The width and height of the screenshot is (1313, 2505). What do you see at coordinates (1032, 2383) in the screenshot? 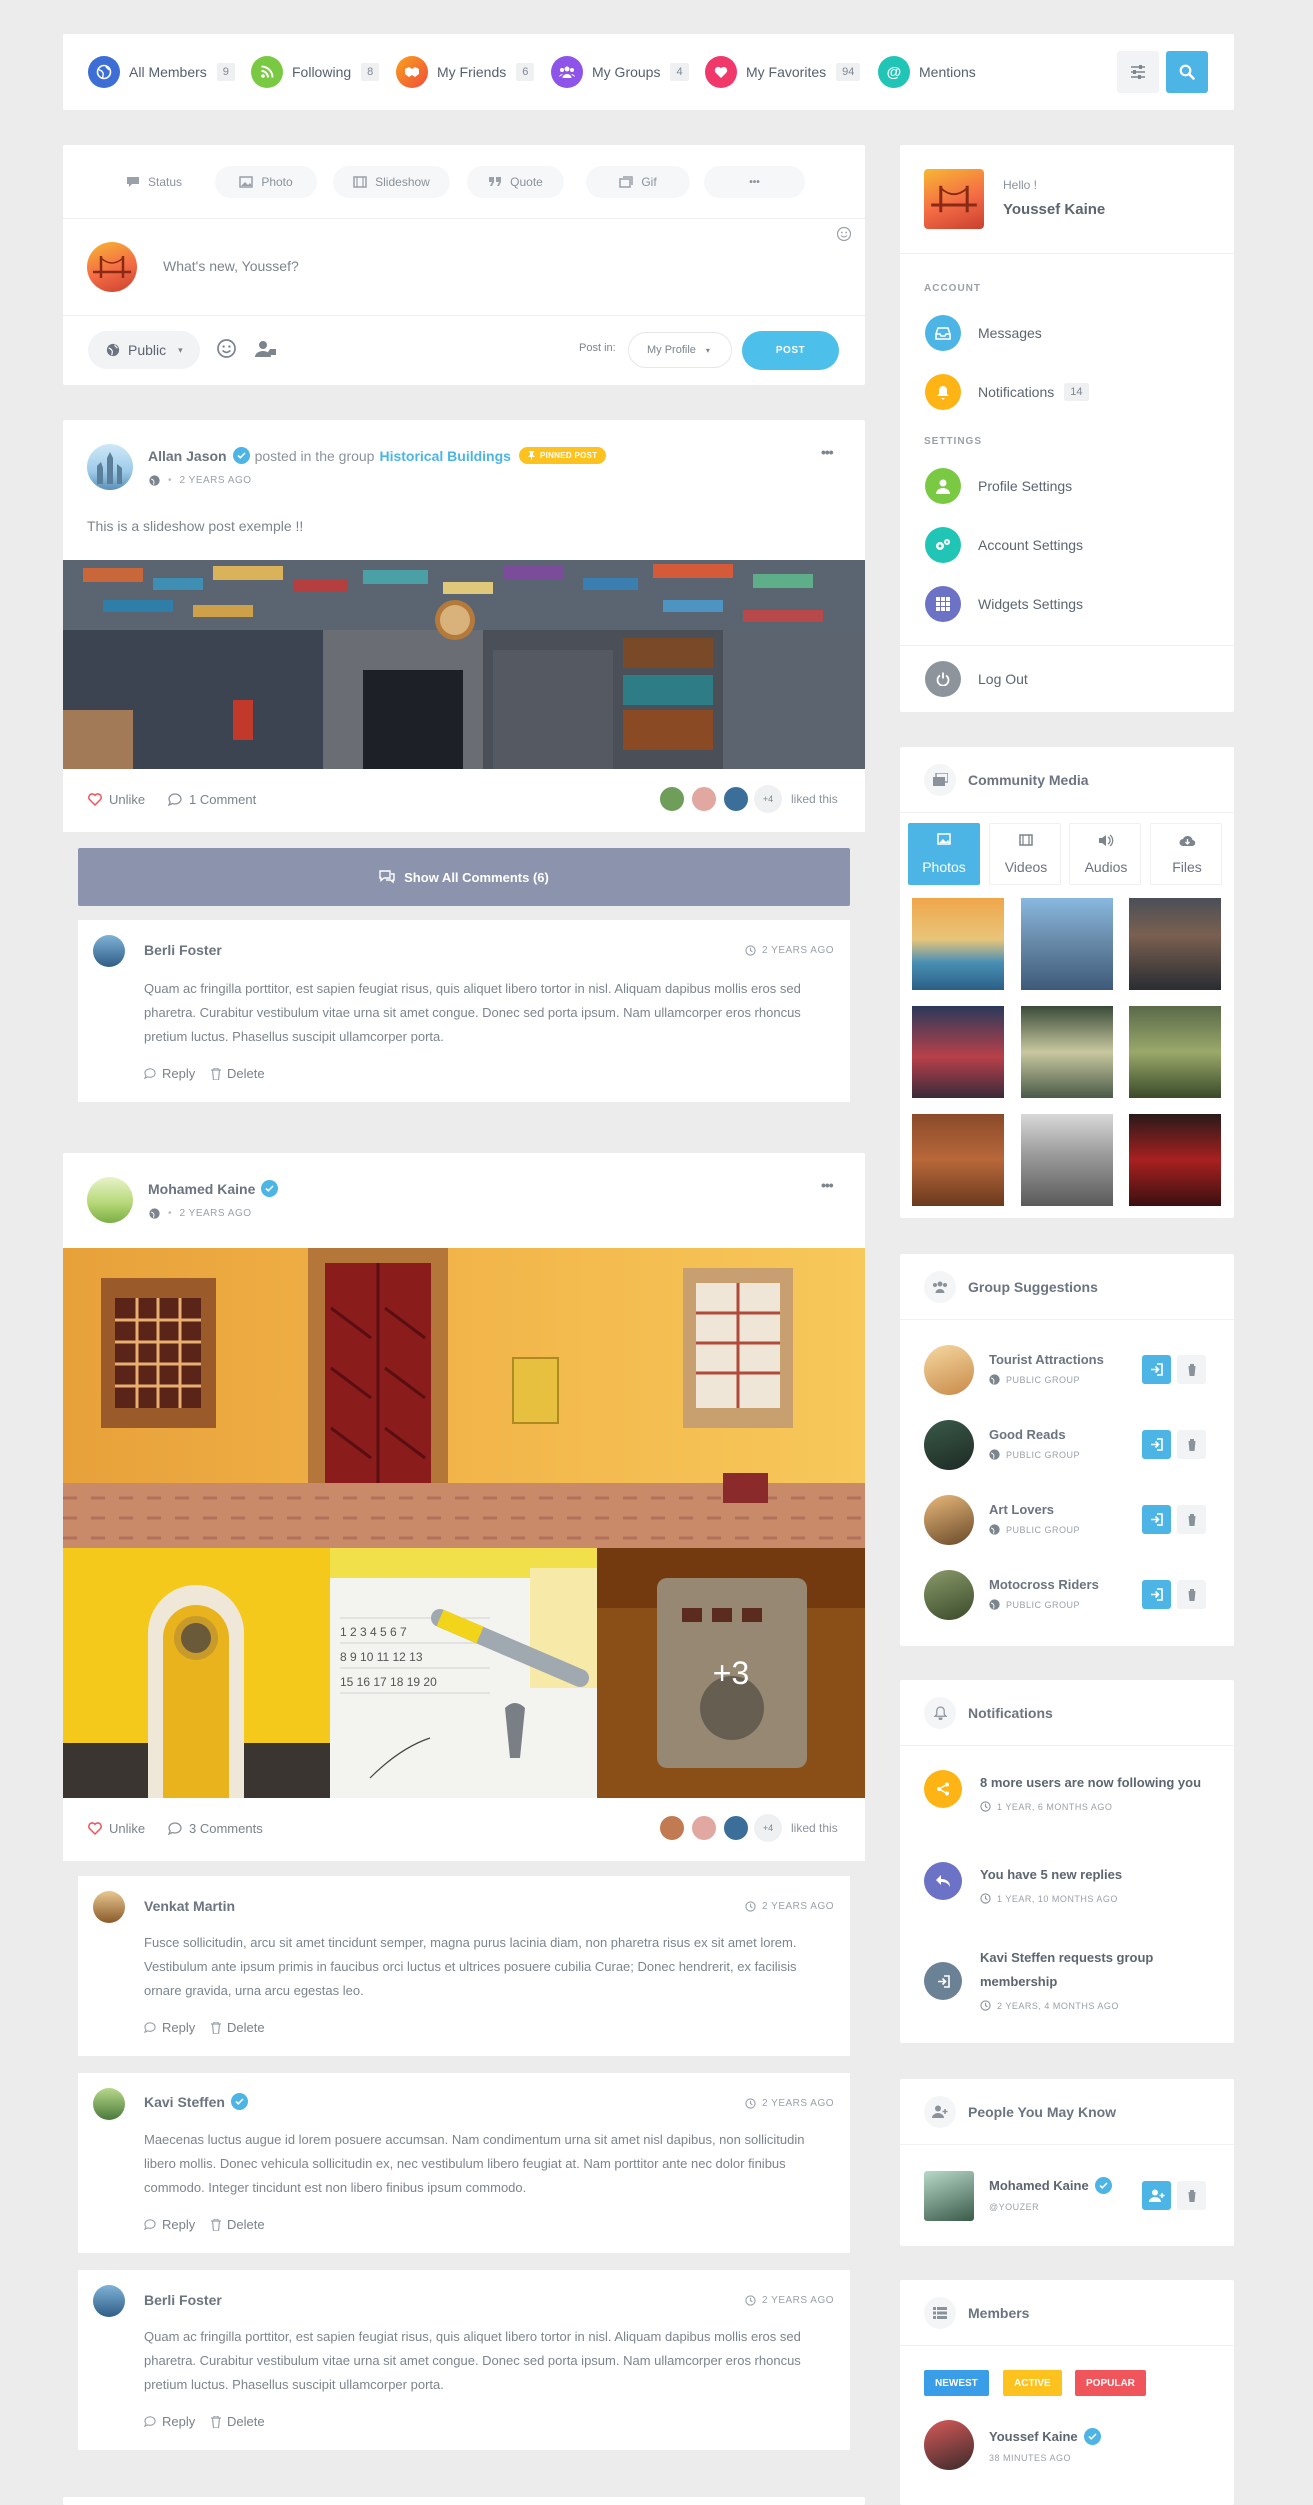
I see `filter-active: ACTIVE` at bounding box center [1032, 2383].